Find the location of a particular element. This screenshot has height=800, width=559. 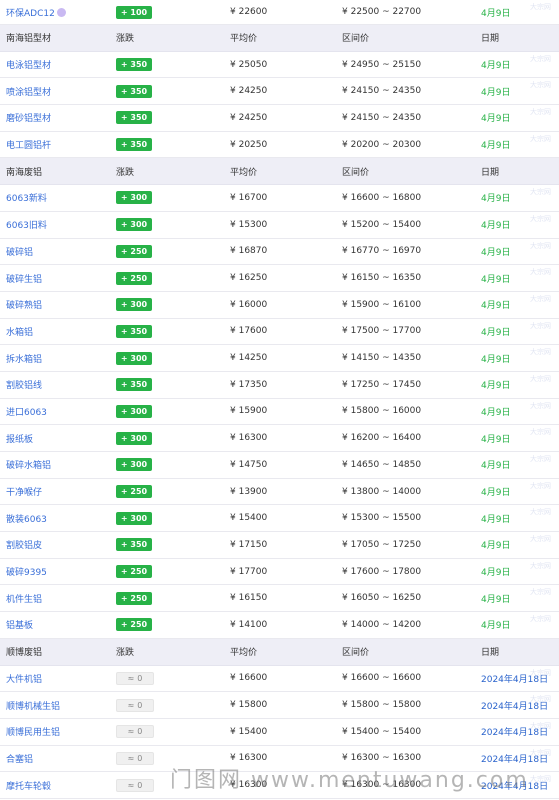

product-name-cell: 拆水箱铝 is located at coordinates (24, 358).